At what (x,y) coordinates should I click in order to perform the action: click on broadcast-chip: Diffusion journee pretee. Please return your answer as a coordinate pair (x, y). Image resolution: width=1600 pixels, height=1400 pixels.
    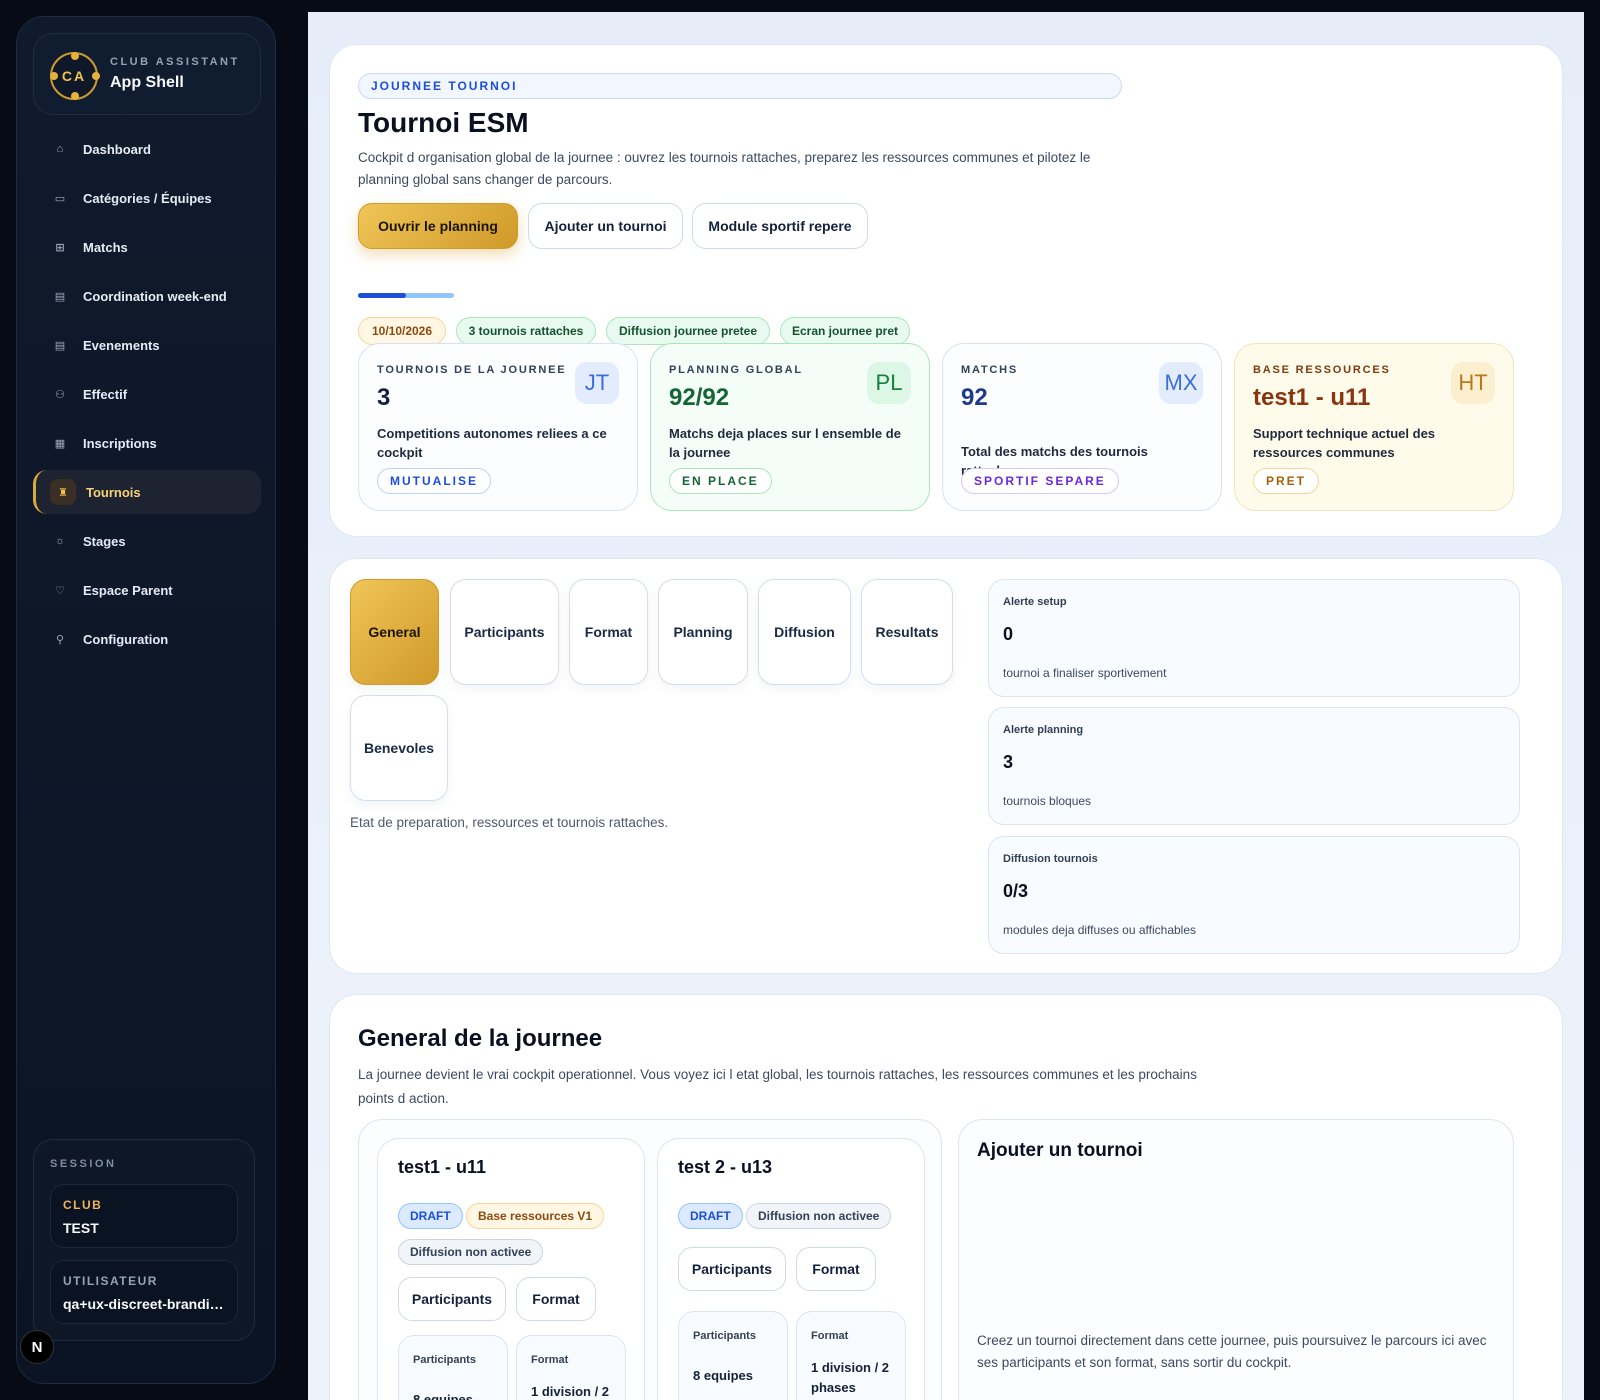
    Looking at the image, I should click on (688, 331).